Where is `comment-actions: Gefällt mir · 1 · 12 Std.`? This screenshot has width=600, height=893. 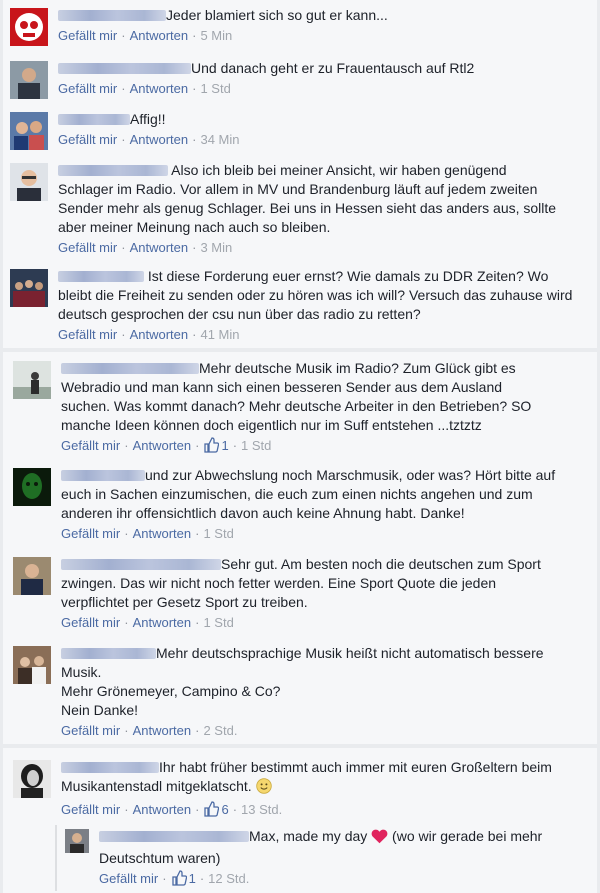 comment-actions: Gefällt mir · 1 · 12 Std. is located at coordinates (339, 880).